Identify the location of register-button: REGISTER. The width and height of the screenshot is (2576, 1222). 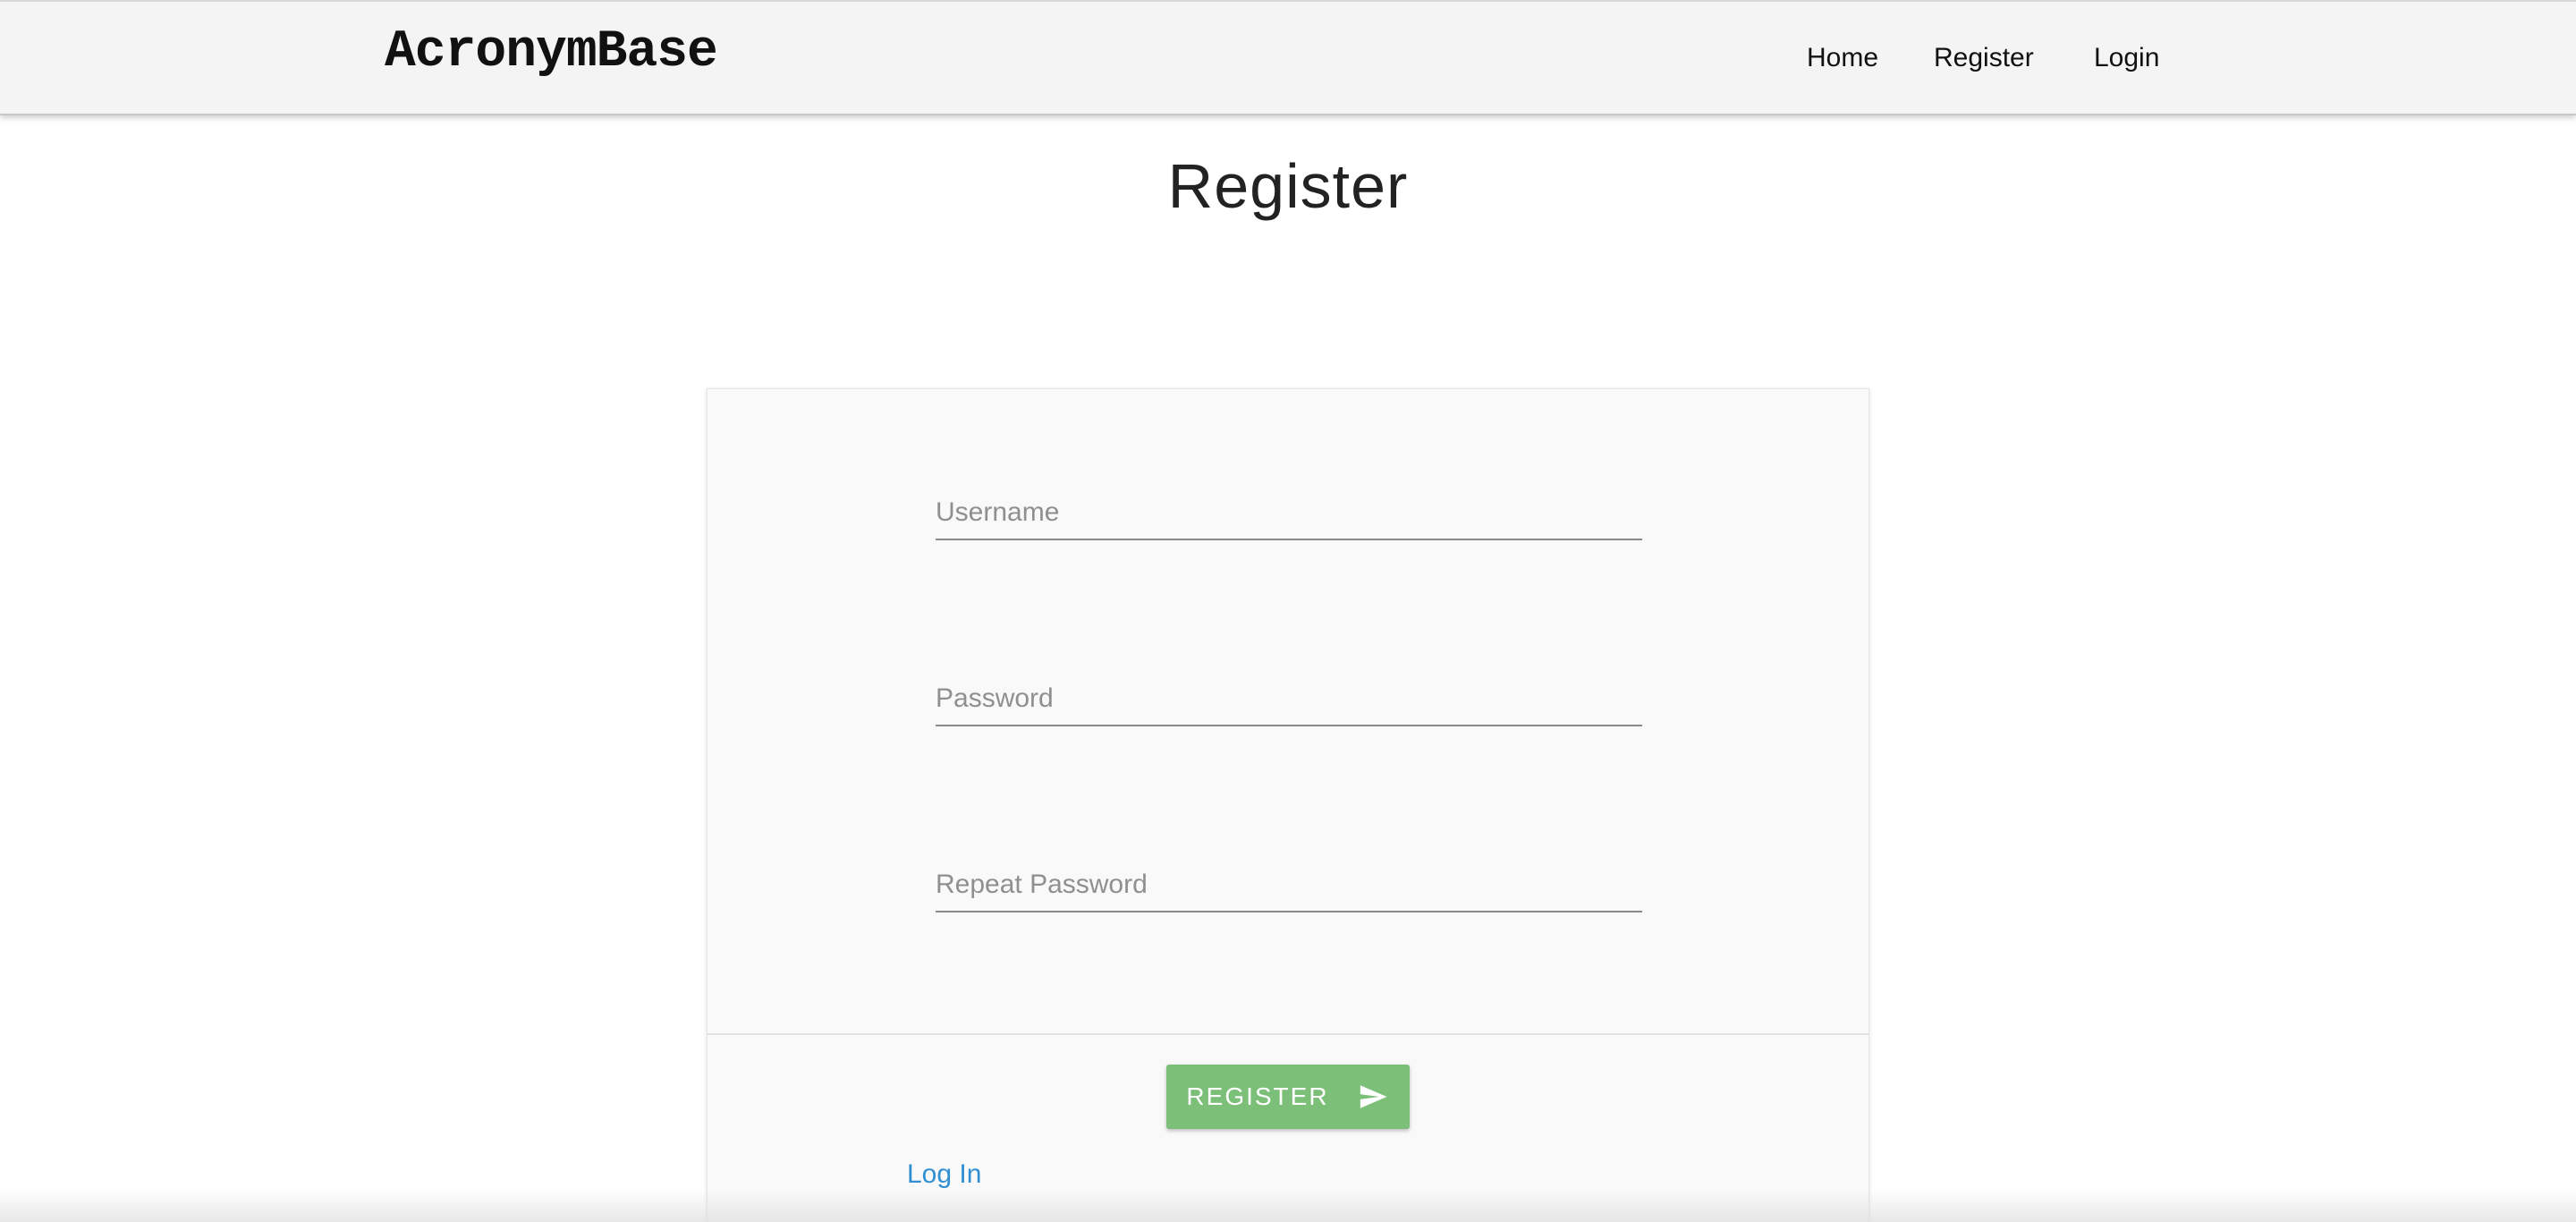
(1288, 1097).